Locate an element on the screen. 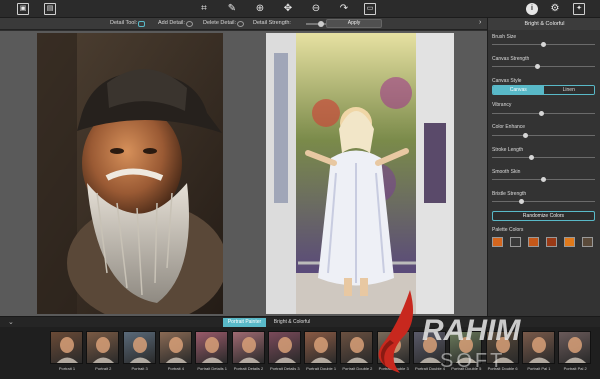  smooth-skin-knob is located at coordinates (543, 179).